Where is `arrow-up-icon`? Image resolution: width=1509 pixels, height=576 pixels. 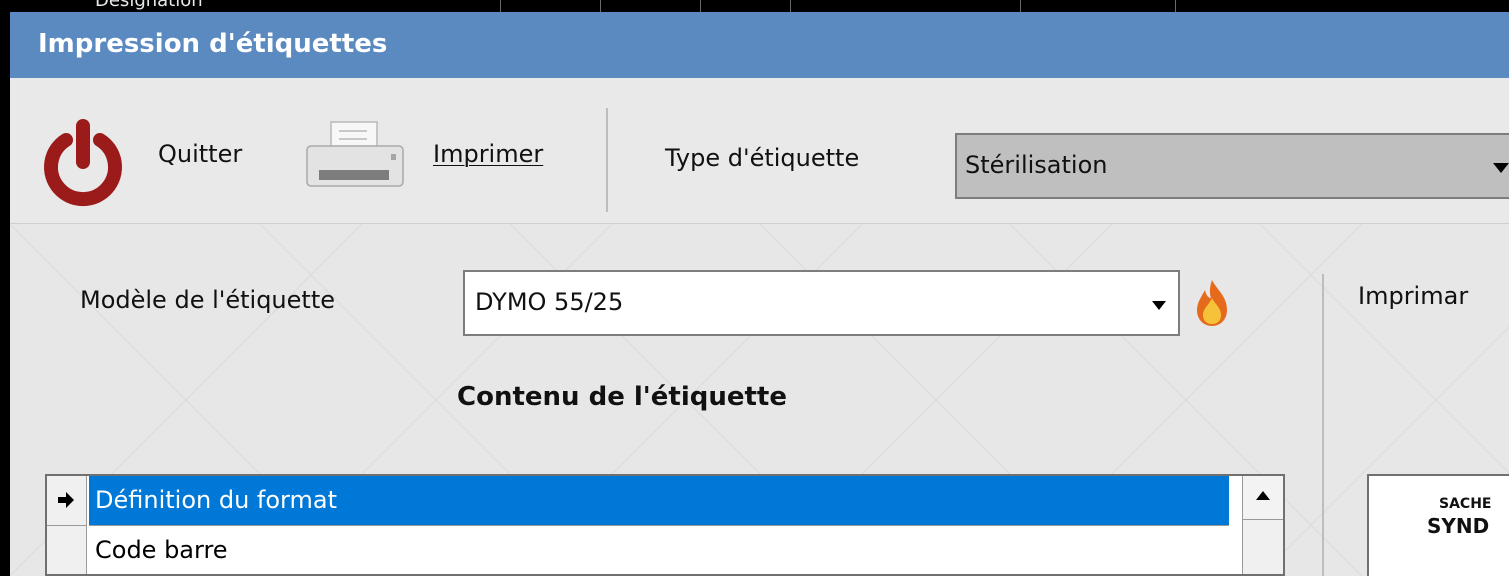 arrow-up-icon is located at coordinates (1263, 495).